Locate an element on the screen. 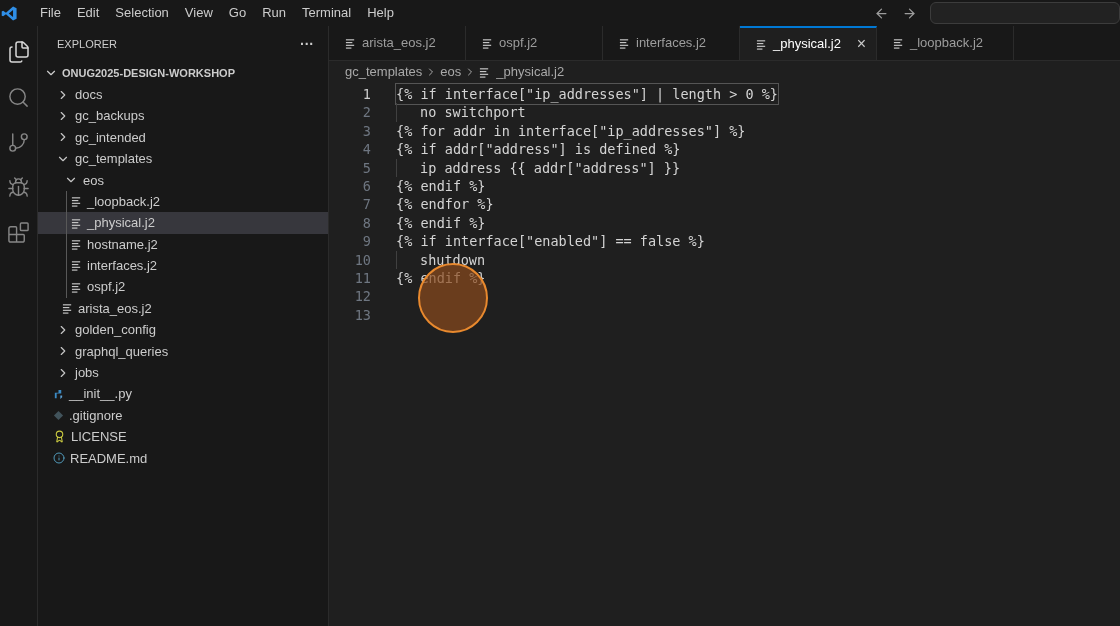  line-number: 9 is located at coordinates (366, 242).